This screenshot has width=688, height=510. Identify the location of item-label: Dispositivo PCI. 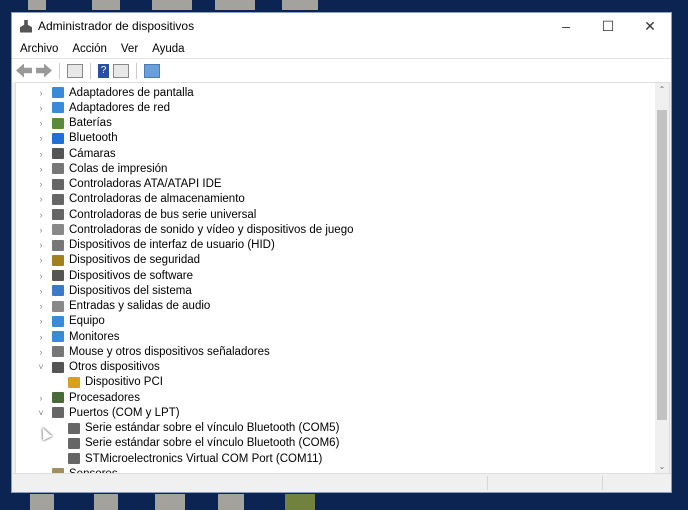
(124, 382).